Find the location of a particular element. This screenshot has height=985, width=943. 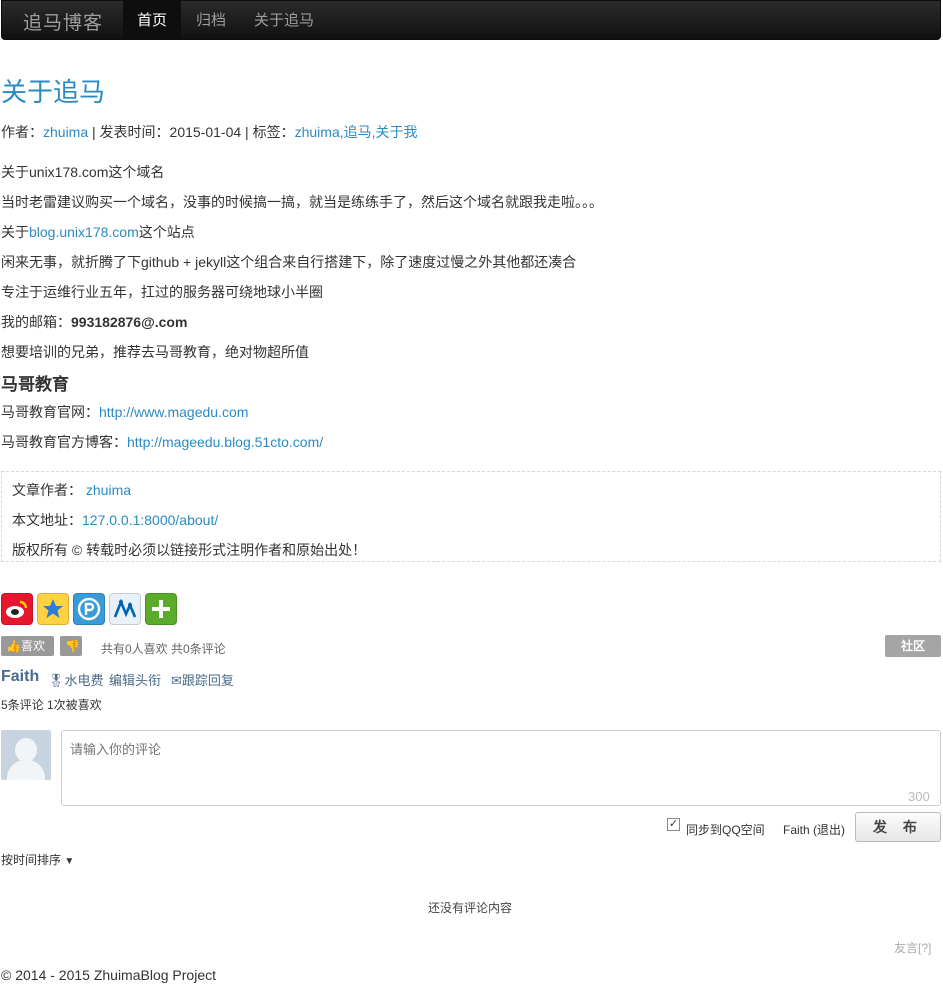

medal-icon: 🎖 is located at coordinates (56, 680).